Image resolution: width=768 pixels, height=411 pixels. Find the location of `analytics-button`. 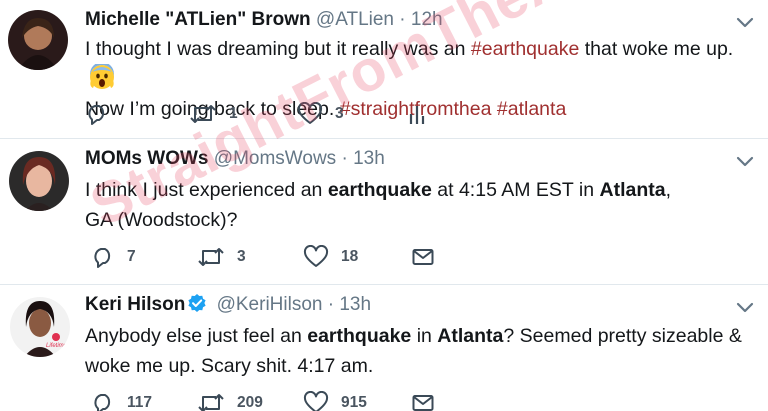

analytics-button is located at coordinates (417, 114).